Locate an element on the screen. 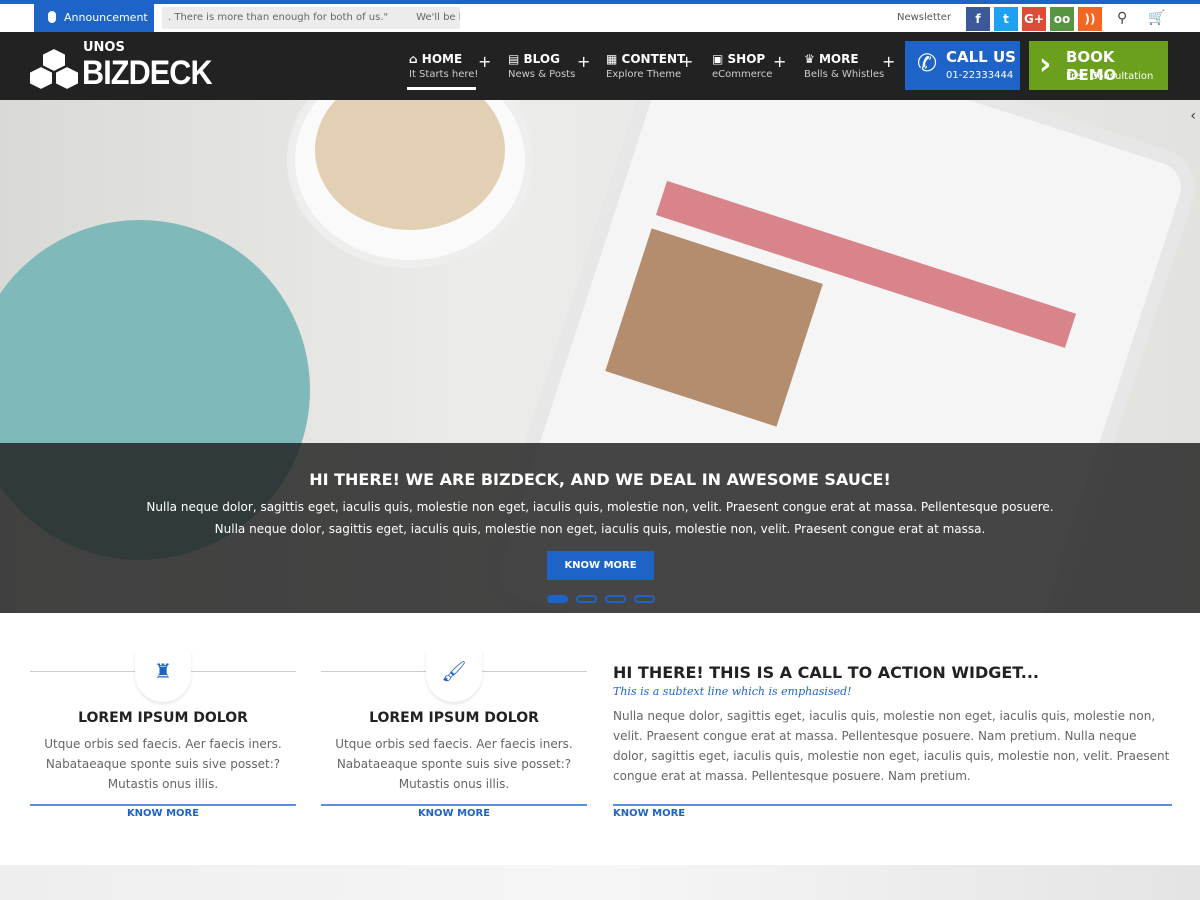 The image size is (1200, 900). book-demo-button: › BOOK DEMO Free Consultation is located at coordinates (1098, 65).